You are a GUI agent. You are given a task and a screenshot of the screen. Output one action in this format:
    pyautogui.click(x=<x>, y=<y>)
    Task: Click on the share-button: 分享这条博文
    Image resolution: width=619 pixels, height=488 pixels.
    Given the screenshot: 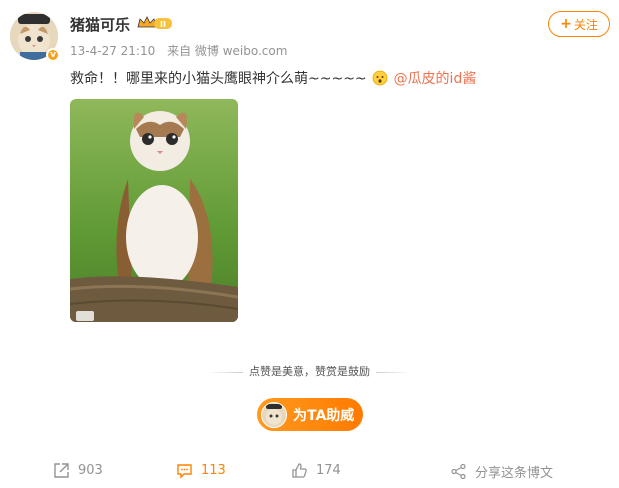 What is the action you would take?
    pyautogui.click(x=501, y=471)
    